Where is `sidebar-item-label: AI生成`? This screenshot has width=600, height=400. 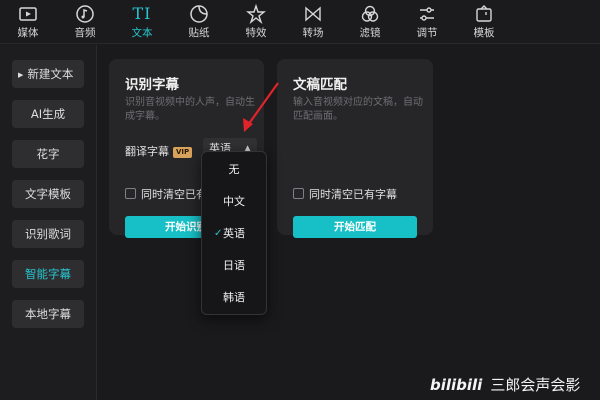
sidebar-item-label: AI生成 is located at coordinates (48, 114).